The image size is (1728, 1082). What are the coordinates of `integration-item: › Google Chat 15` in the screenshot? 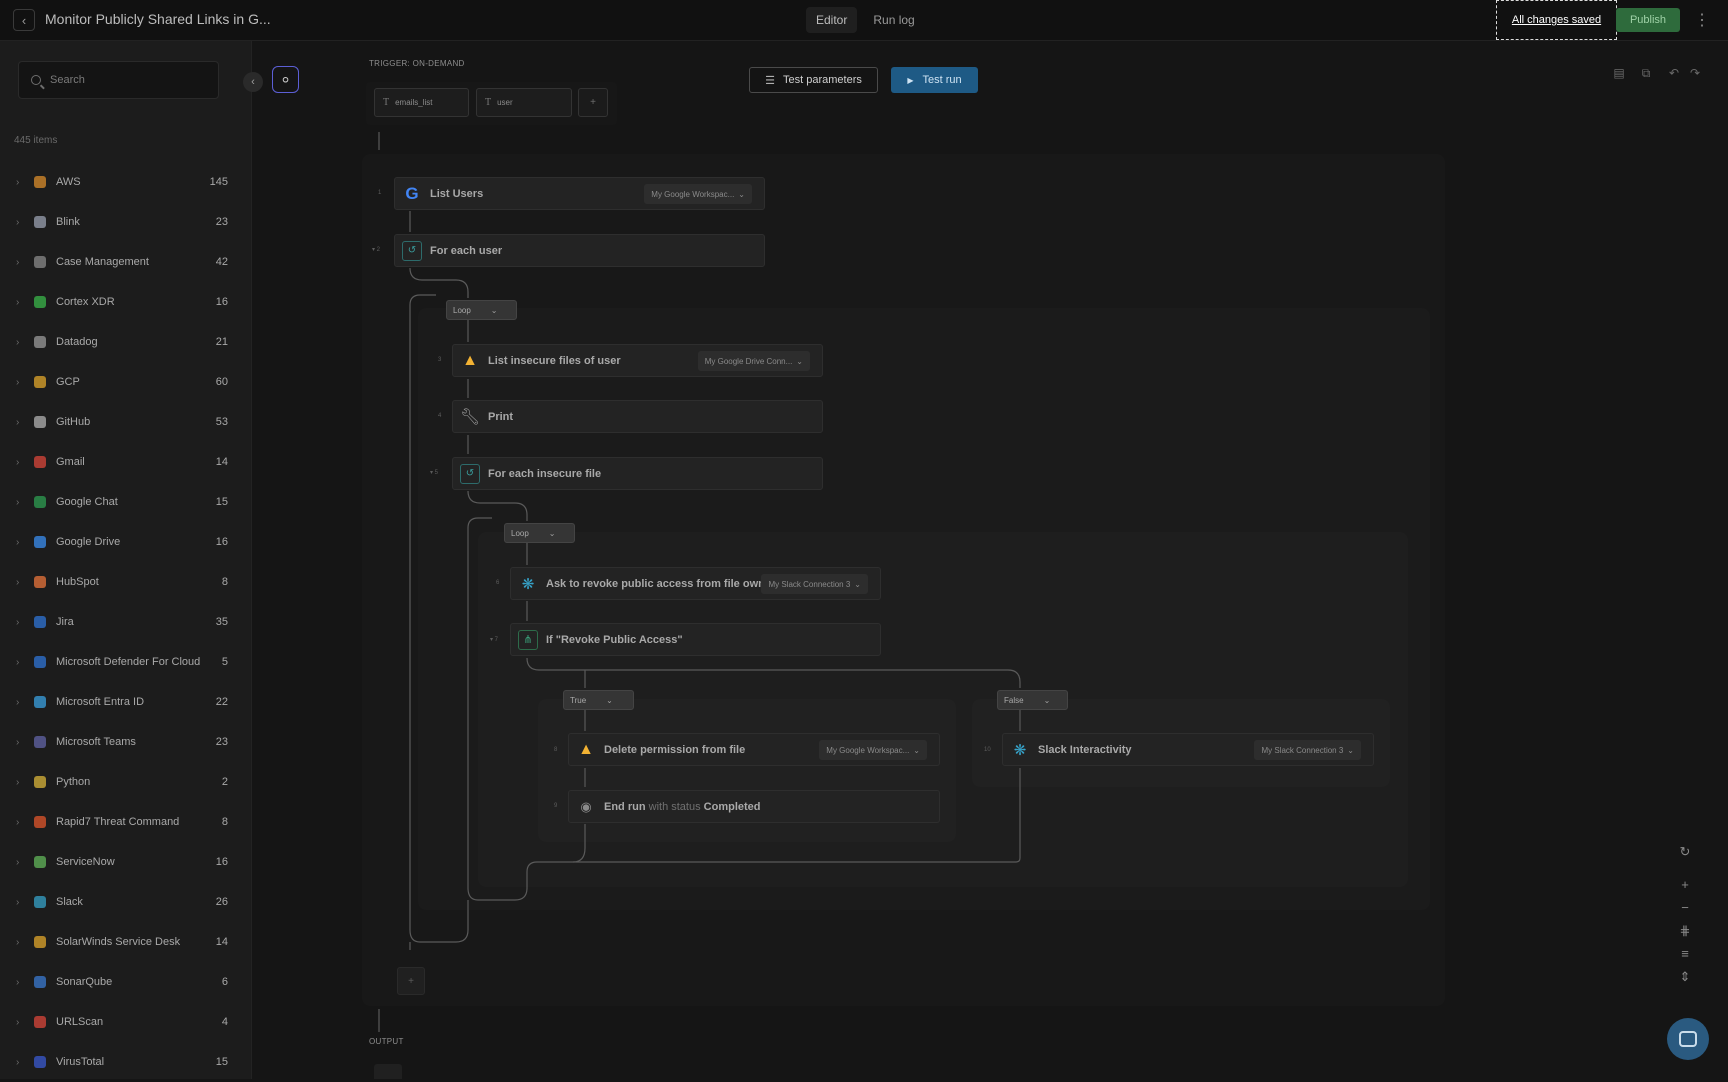 It's located at (126, 502).